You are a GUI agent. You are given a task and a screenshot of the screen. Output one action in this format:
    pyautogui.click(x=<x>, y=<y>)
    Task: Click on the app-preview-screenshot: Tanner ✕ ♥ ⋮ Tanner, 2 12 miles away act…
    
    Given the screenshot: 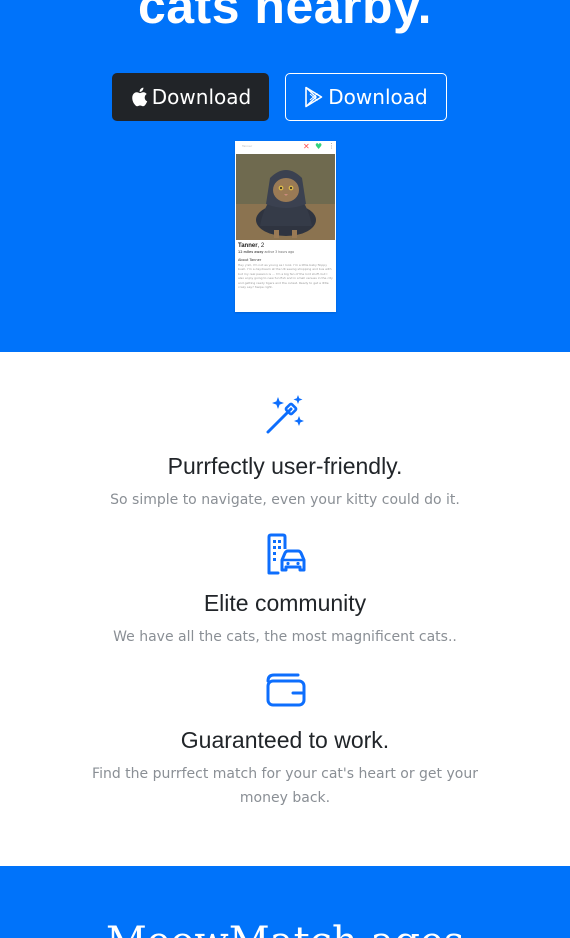 What is the action you would take?
    pyautogui.click(x=285, y=226)
    